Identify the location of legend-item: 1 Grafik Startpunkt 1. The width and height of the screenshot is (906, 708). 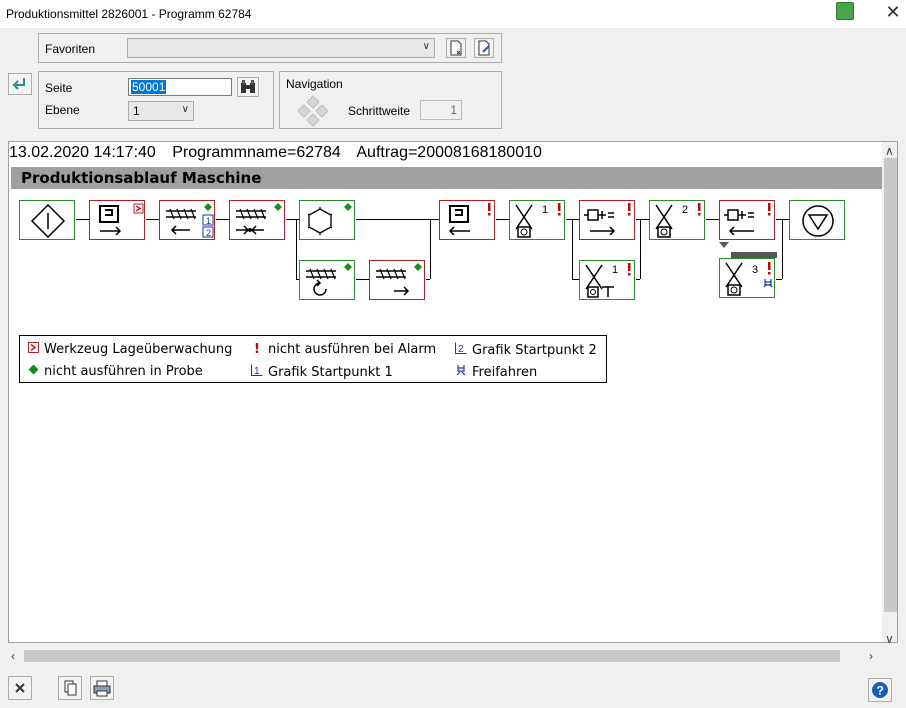
(321, 372).